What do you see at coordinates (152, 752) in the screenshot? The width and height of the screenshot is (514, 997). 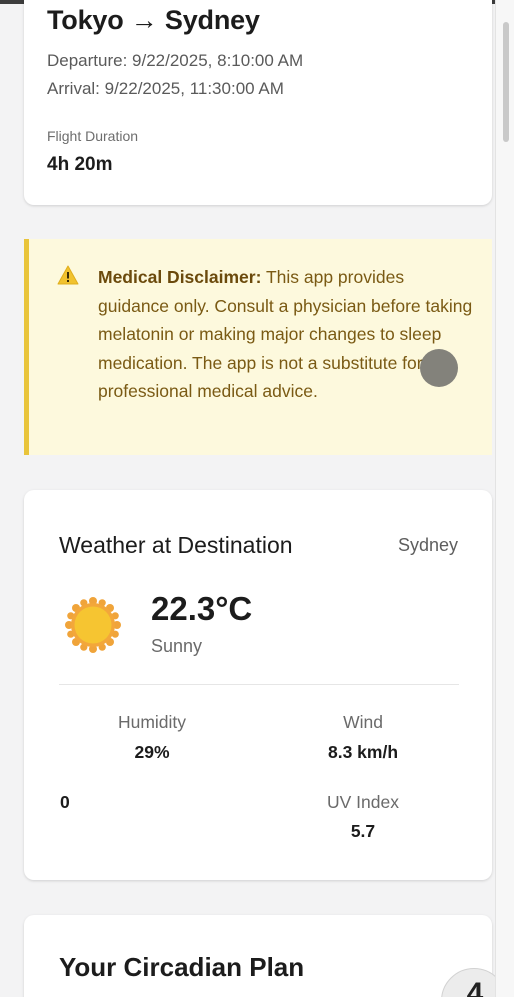 I see `humidity-value: 29%` at bounding box center [152, 752].